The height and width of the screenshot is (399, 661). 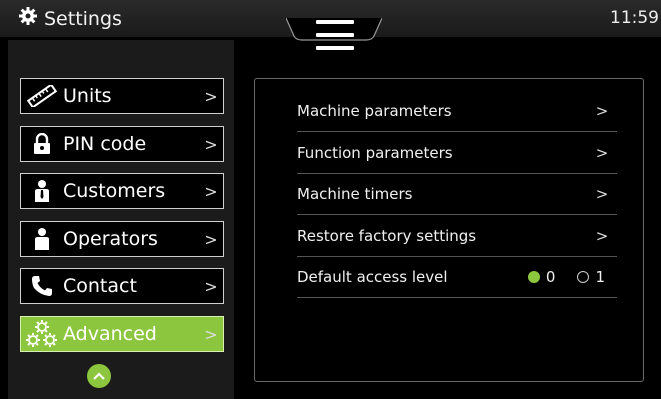 I want to click on row-restore-factory-settings: Restore factory settings >, so click(x=457, y=236).